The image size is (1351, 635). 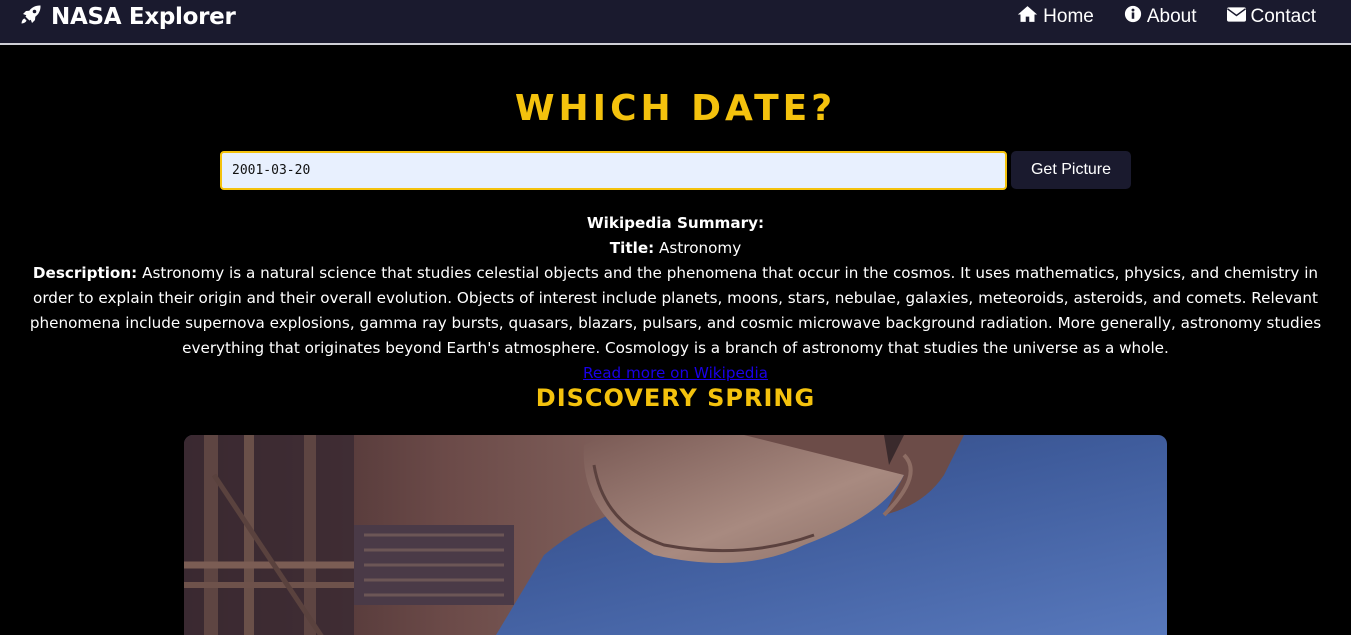 What do you see at coordinates (1068, 16) in the screenshot?
I see `nav-home-label: Home` at bounding box center [1068, 16].